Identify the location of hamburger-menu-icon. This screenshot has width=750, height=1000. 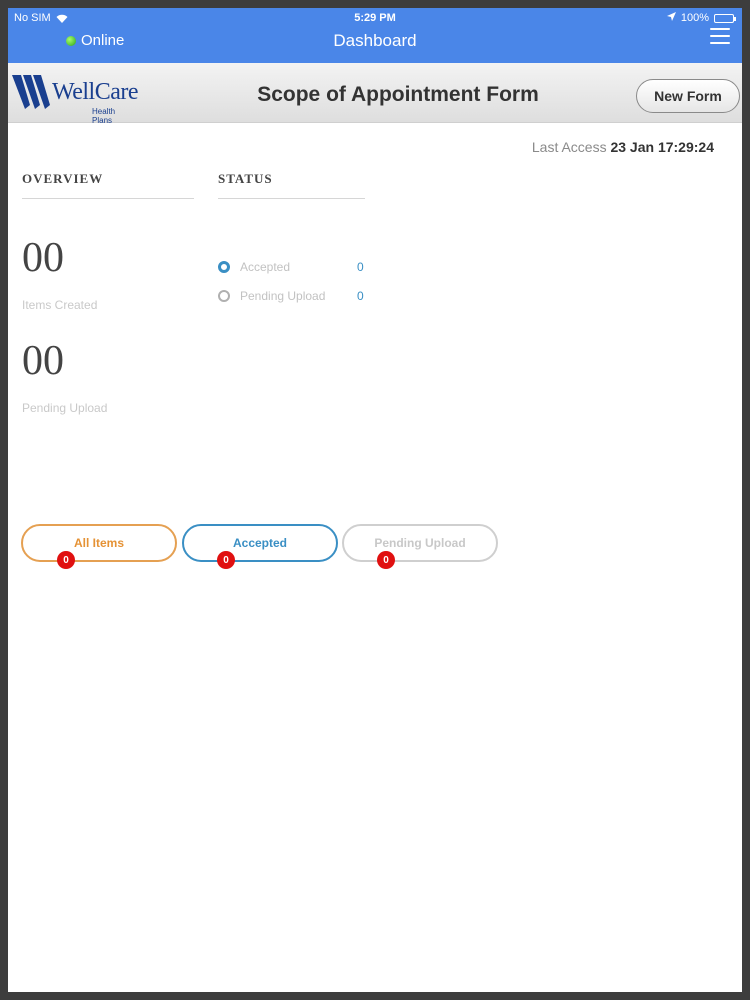
(720, 36).